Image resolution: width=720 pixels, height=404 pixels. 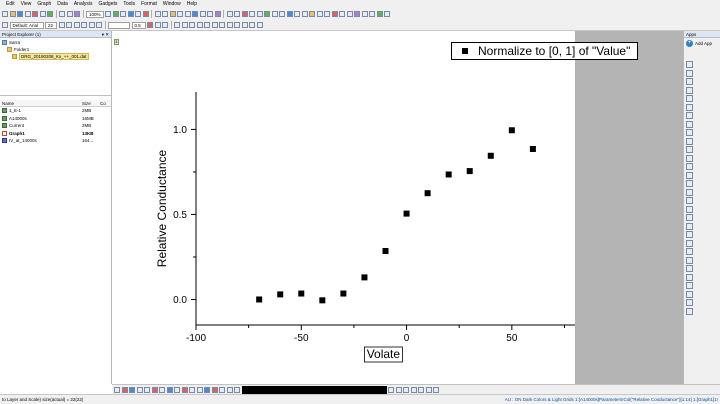 What do you see at coordinates (55, 56) in the screenshot?
I see `tree-item: DRG_20190208_Kx_++_001.dat` at bounding box center [55, 56].